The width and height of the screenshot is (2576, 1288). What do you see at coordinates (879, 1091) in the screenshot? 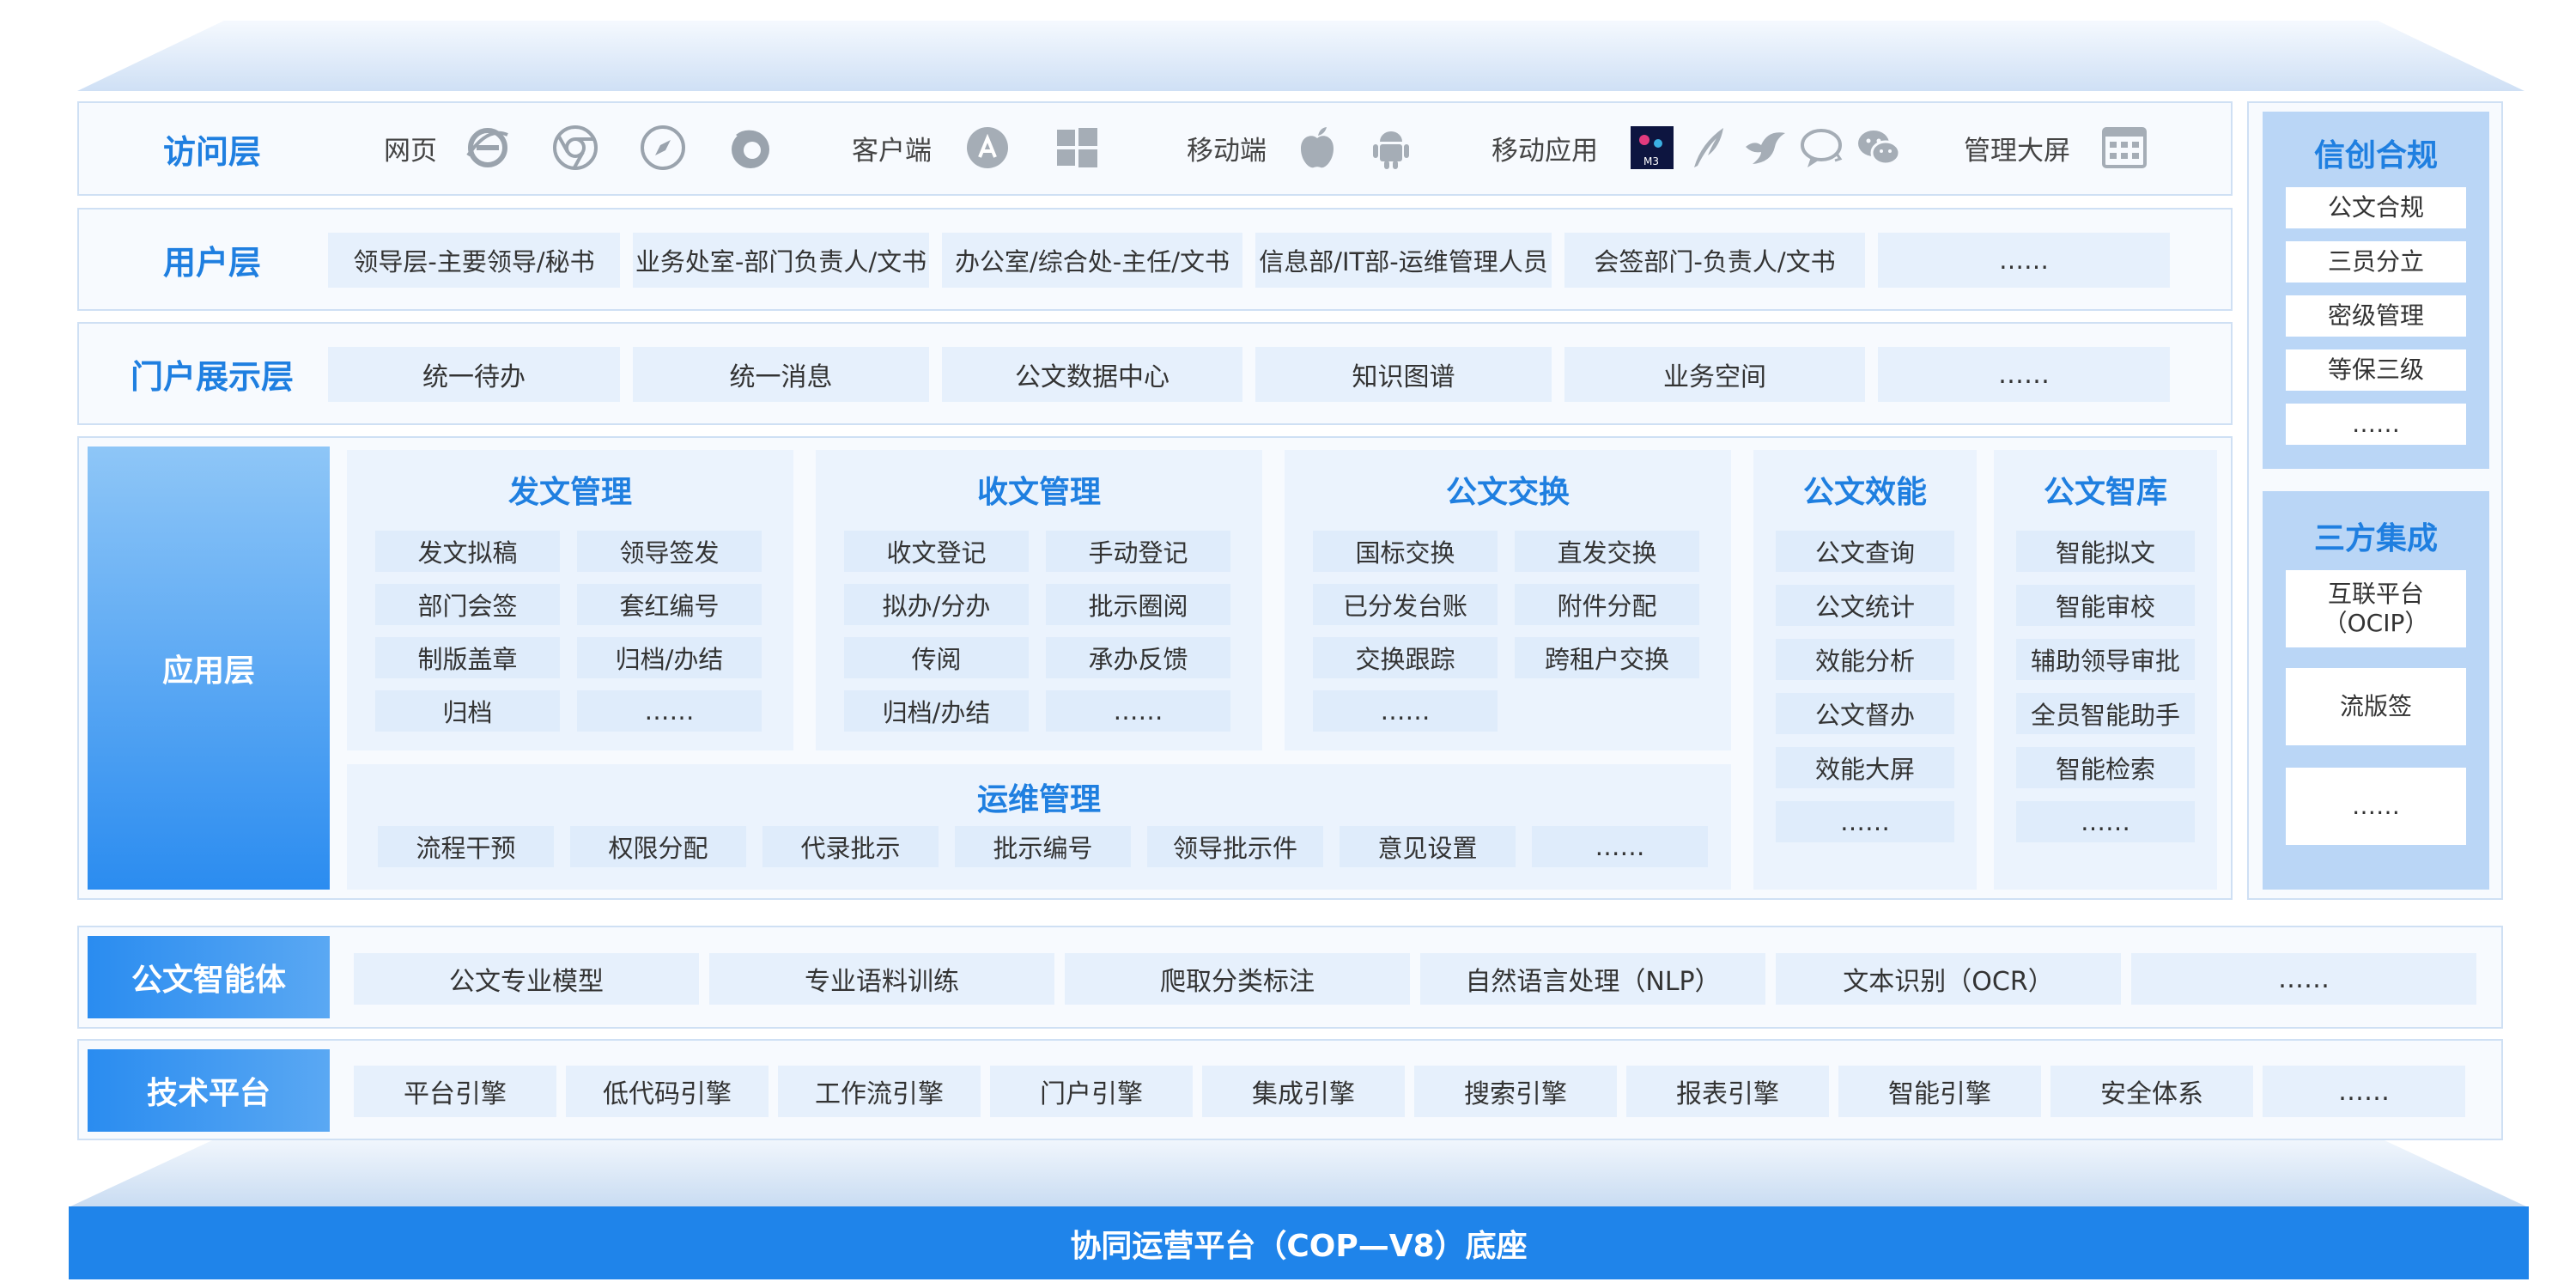
I see `tech-item: 工作流引擎` at bounding box center [879, 1091].